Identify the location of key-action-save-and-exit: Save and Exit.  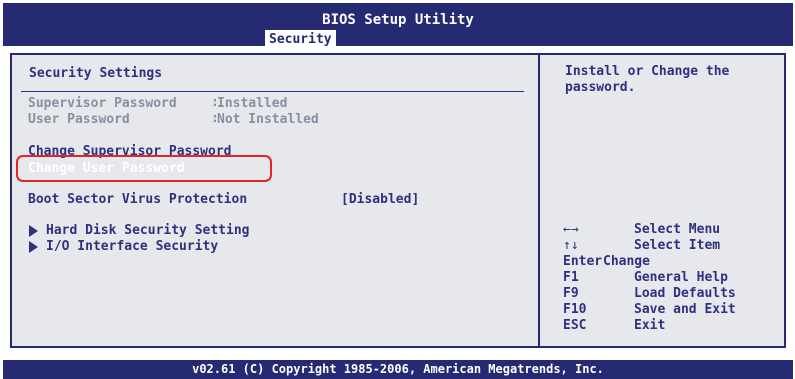
(685, 309).